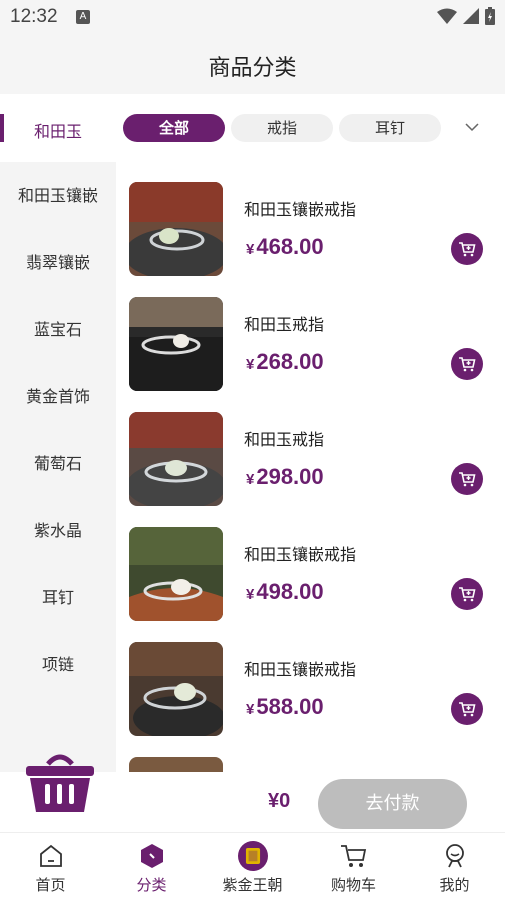  I want to click on tab-label: 分类, so click(151, 885).